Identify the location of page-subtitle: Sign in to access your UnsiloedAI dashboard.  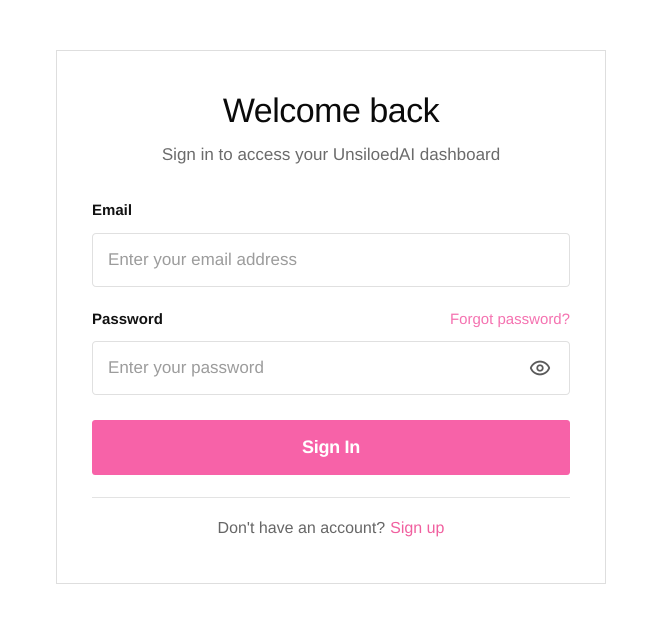
(331, 155).